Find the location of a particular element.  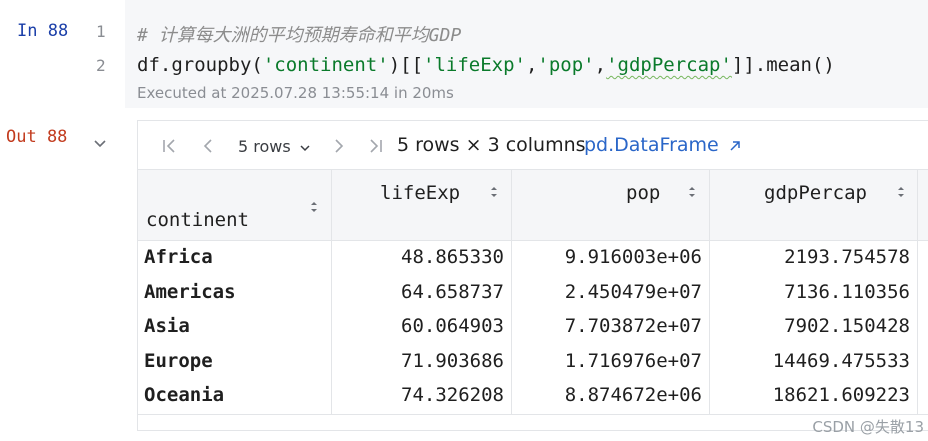

cell-lifeexp: 71.903686 is located at coordinates (452, 360).